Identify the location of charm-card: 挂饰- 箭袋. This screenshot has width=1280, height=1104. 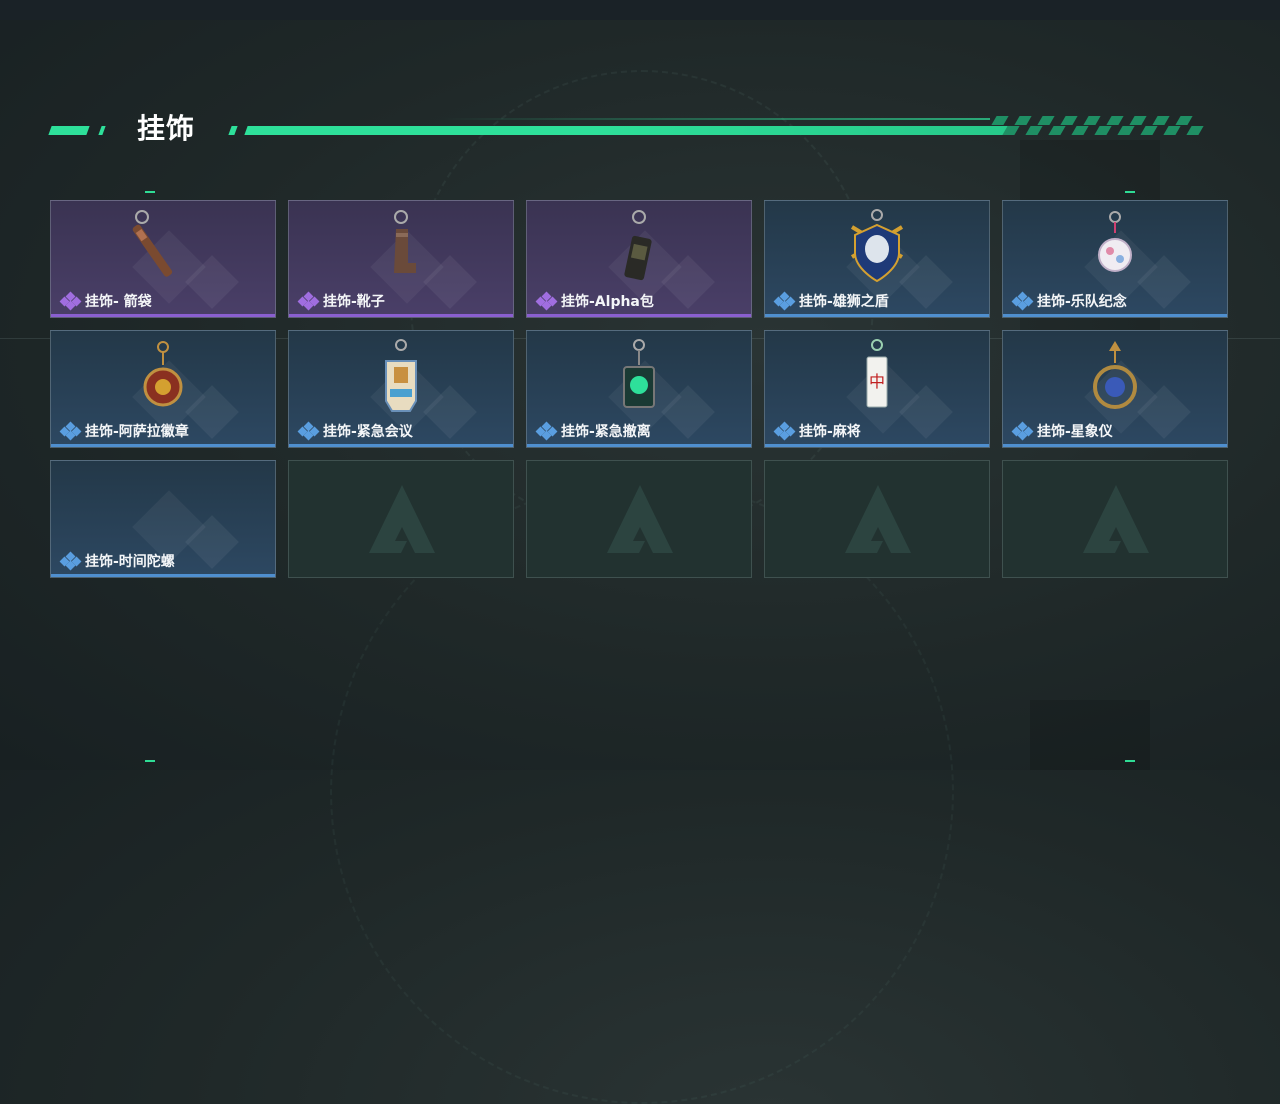
(163, 259).